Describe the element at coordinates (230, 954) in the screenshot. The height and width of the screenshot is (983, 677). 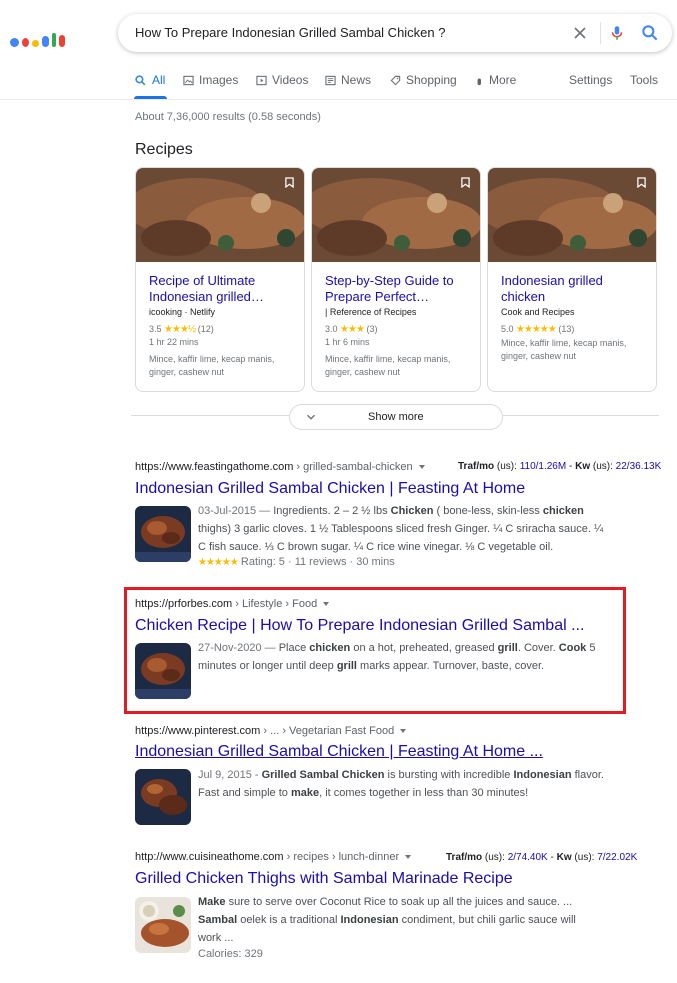
I see `result-calories: Calories: 329` at that location.